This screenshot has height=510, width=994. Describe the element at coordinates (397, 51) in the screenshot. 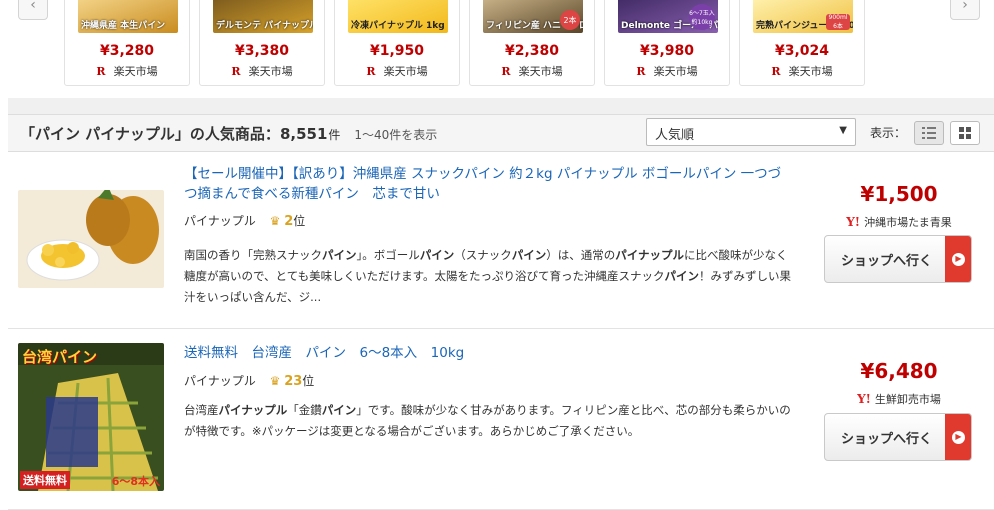

I see `card-price: ¥1,950` at that location.